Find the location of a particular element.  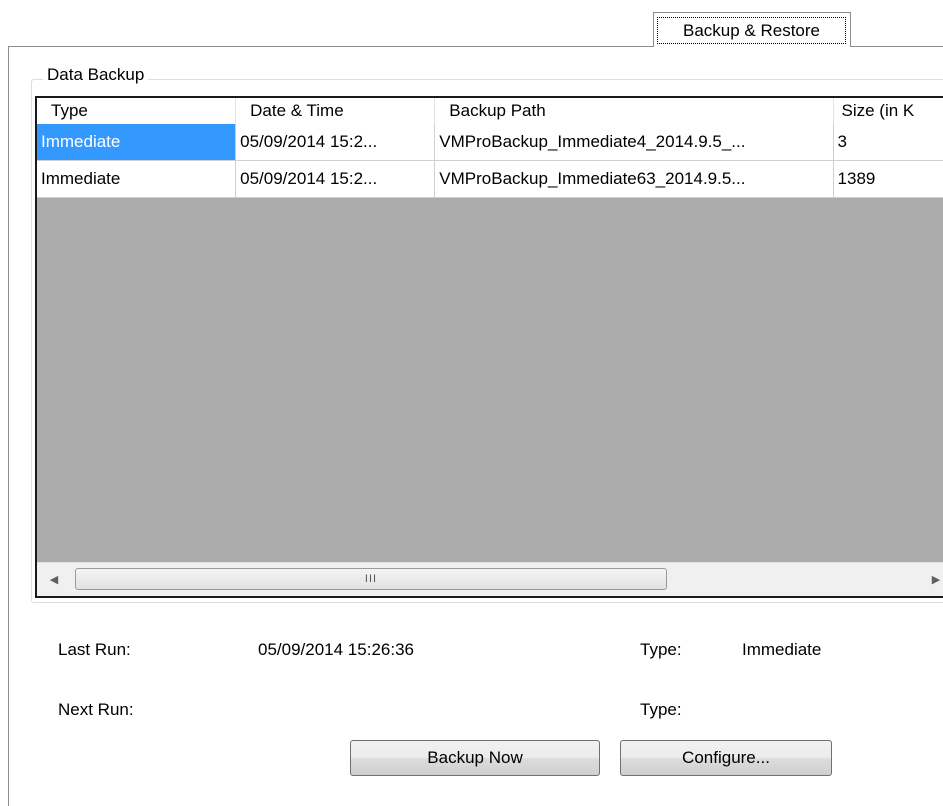

scroll-left-arrow-icon: ◀ is located at coordinates (54, 579).